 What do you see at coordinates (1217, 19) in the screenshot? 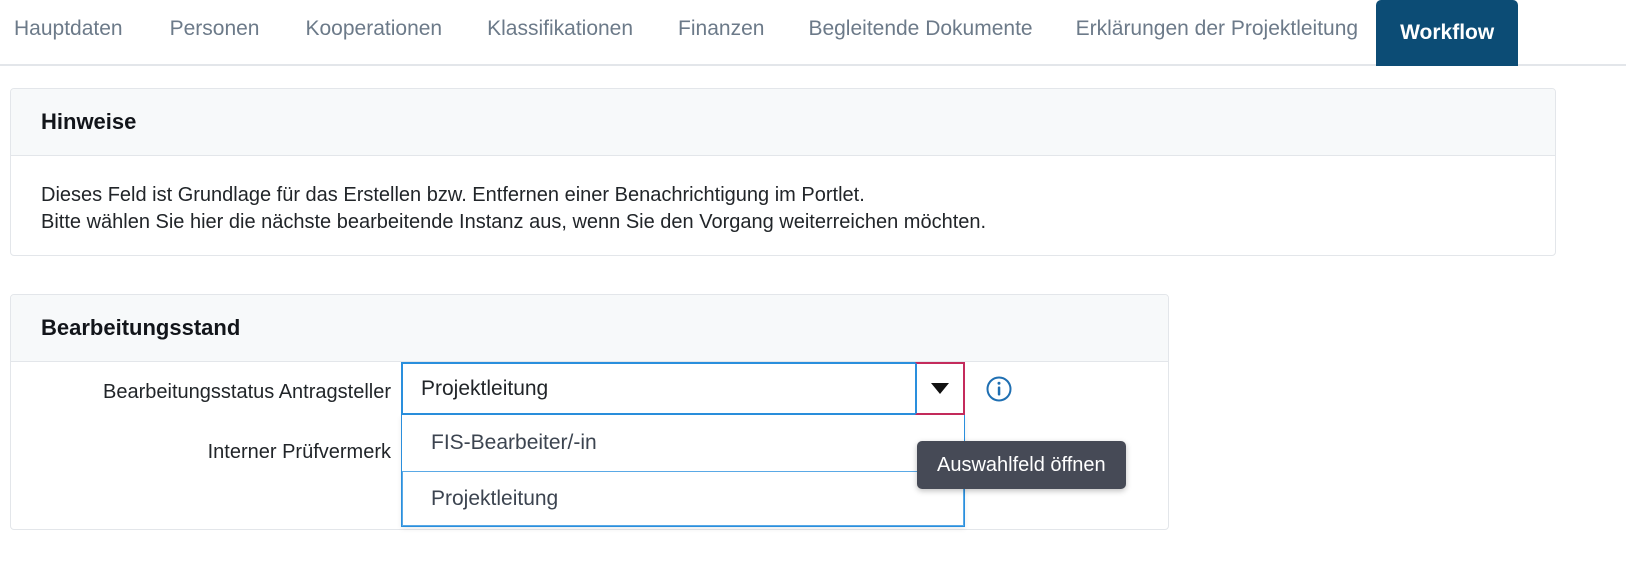
I see `tab-erklaerungen-der-projektleitung: Erklärungen der Projektleitung` at bounding box center [1217, 19].